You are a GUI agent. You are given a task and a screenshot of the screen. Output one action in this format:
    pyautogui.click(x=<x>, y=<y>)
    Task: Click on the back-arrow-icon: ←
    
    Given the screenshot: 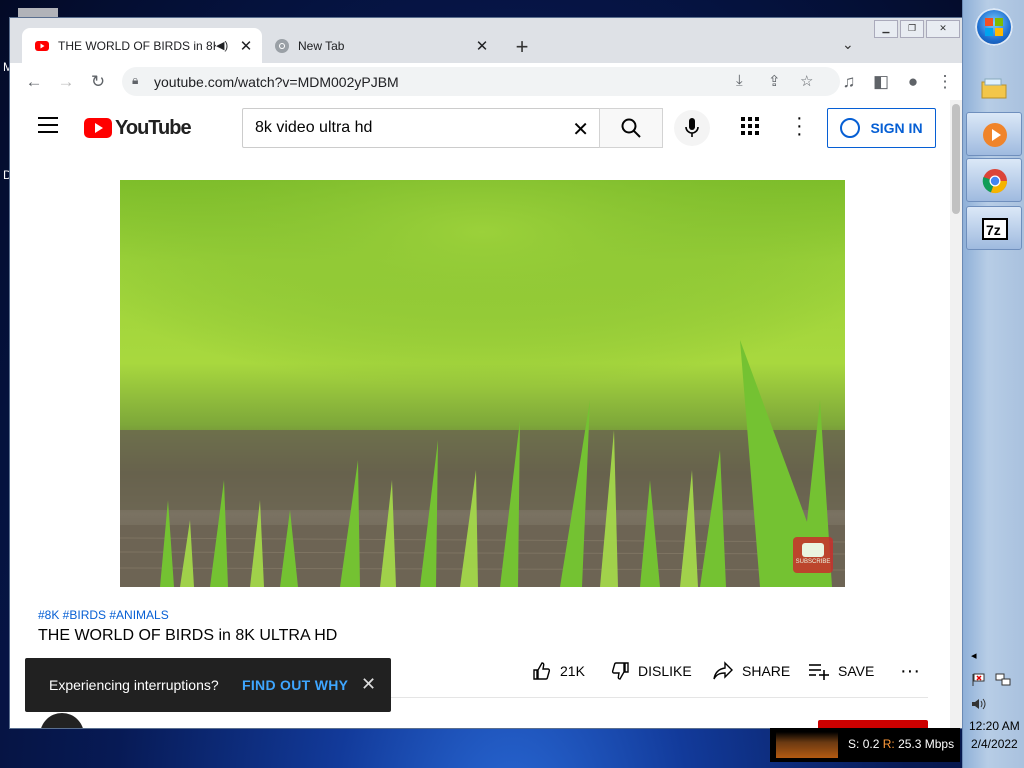 What is the action you would take?
    pyautogui.click(x=34, y=82)
    